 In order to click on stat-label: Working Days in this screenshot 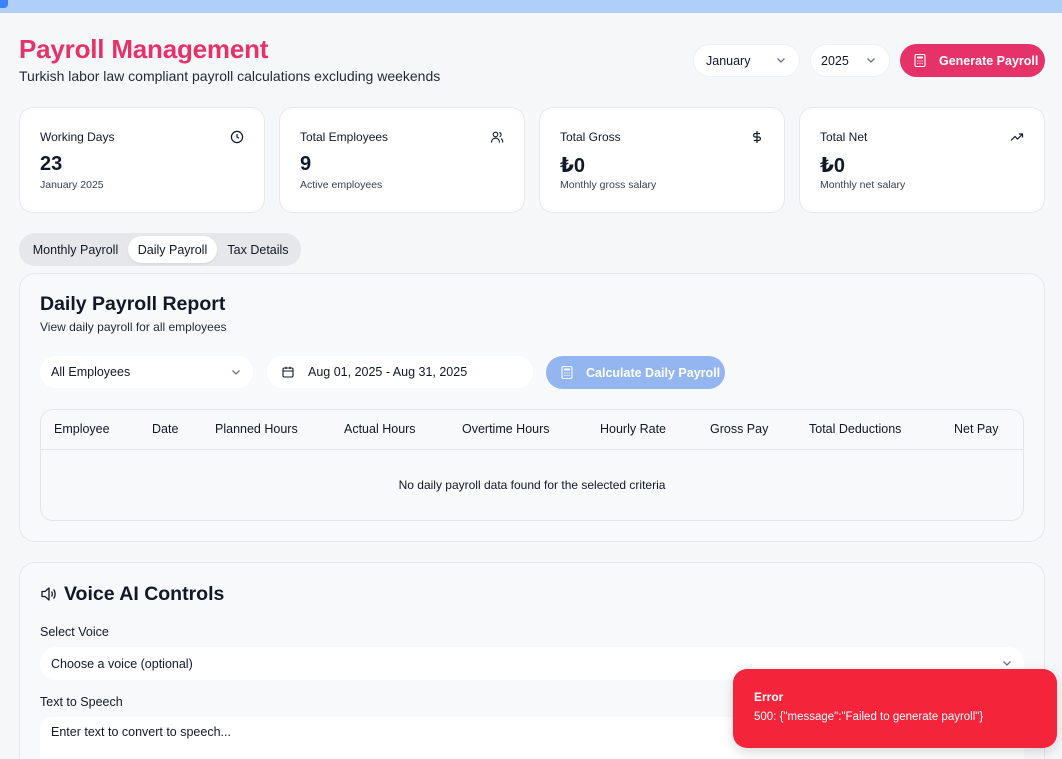, I will do `click(77, 137)`.